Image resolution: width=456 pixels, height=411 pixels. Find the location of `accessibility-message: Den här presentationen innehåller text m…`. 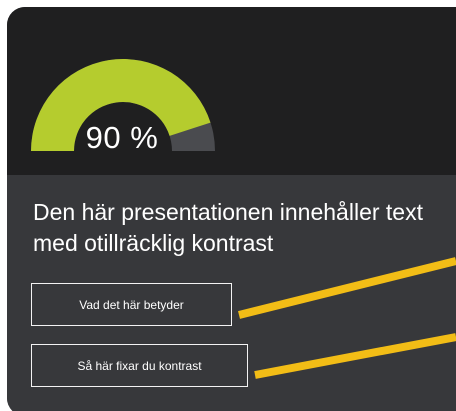

accessibility-message: Den här presentationen innehåller text m… is located at coordinates (228, 227).